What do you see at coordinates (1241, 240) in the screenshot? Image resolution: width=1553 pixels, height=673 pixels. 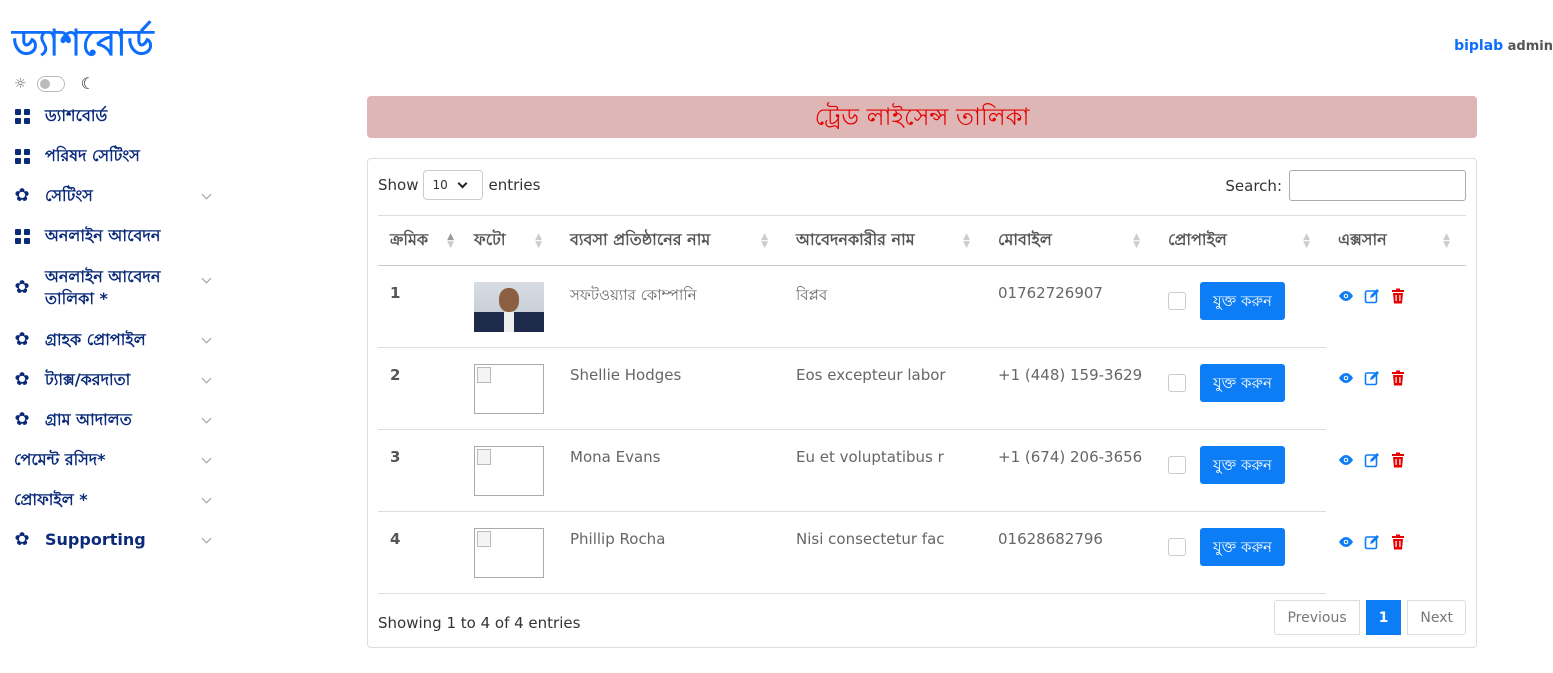 I see `column-header-5: প্রোপাইল ▲ ▼` at bounding box center [1241, 240].